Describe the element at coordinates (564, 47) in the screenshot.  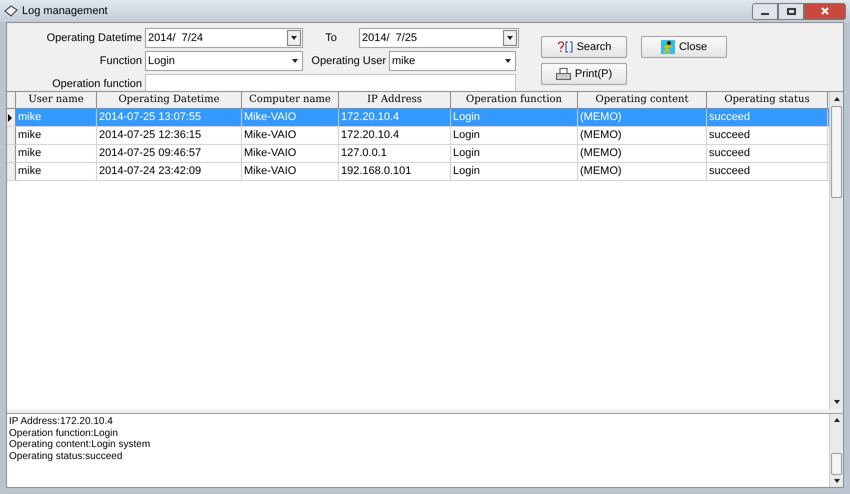
I see `question-bracket-icon` at that location.